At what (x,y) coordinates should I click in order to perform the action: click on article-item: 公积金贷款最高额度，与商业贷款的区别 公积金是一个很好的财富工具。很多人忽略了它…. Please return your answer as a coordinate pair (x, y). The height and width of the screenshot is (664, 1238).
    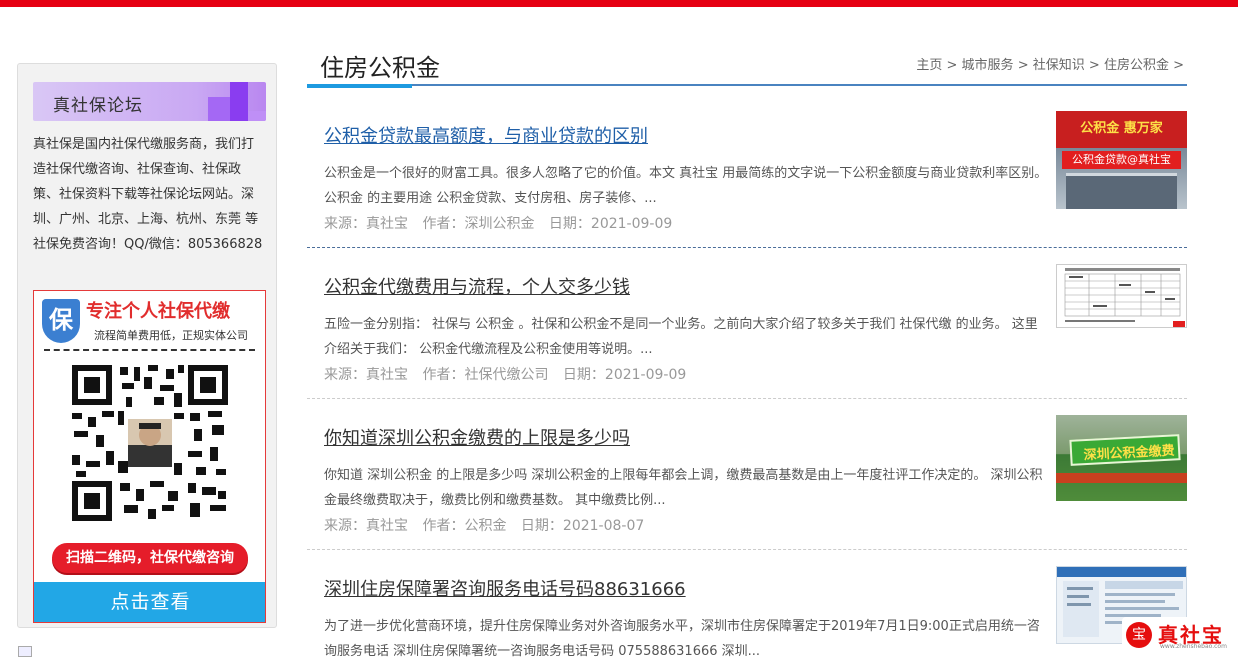
    Looking at the image, I should click on (747, 176).